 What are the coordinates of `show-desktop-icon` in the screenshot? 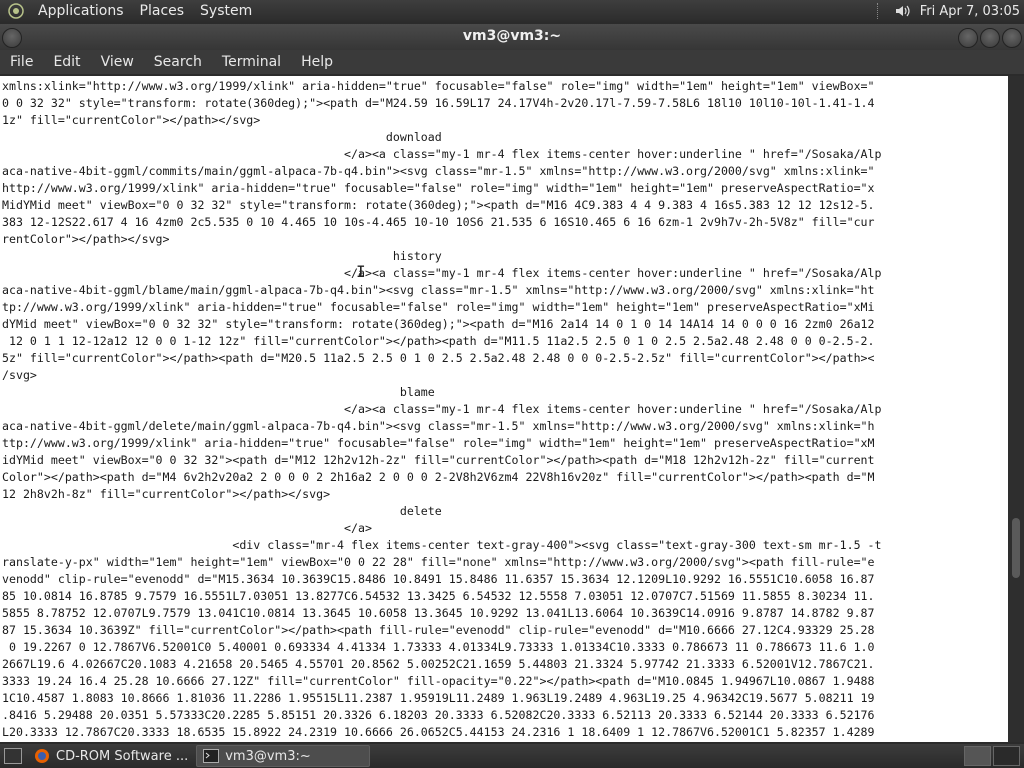 It's located at (13, 756).